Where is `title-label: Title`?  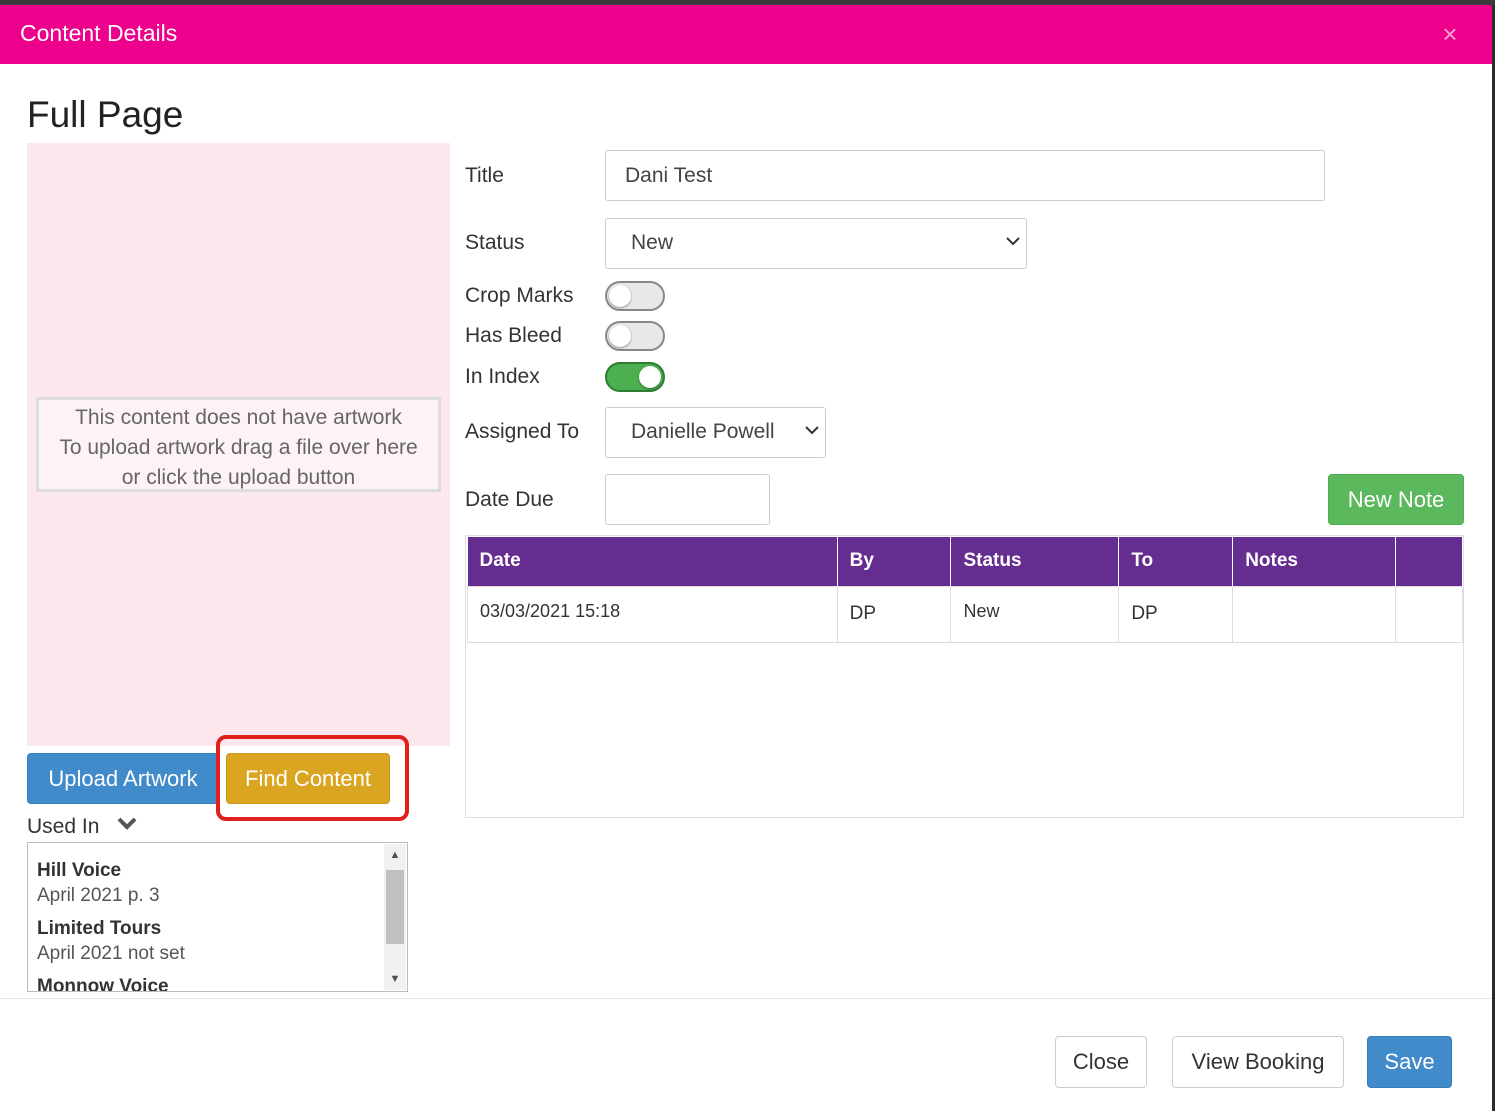 title-label: Title is located at coordinates (484, 175).